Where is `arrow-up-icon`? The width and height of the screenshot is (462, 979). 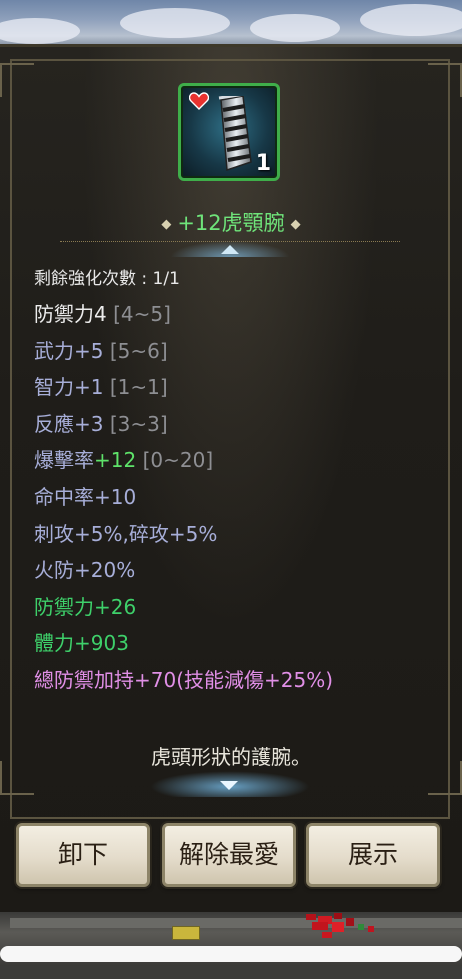
arrow-up-icon is located at coordinates (230, 249).